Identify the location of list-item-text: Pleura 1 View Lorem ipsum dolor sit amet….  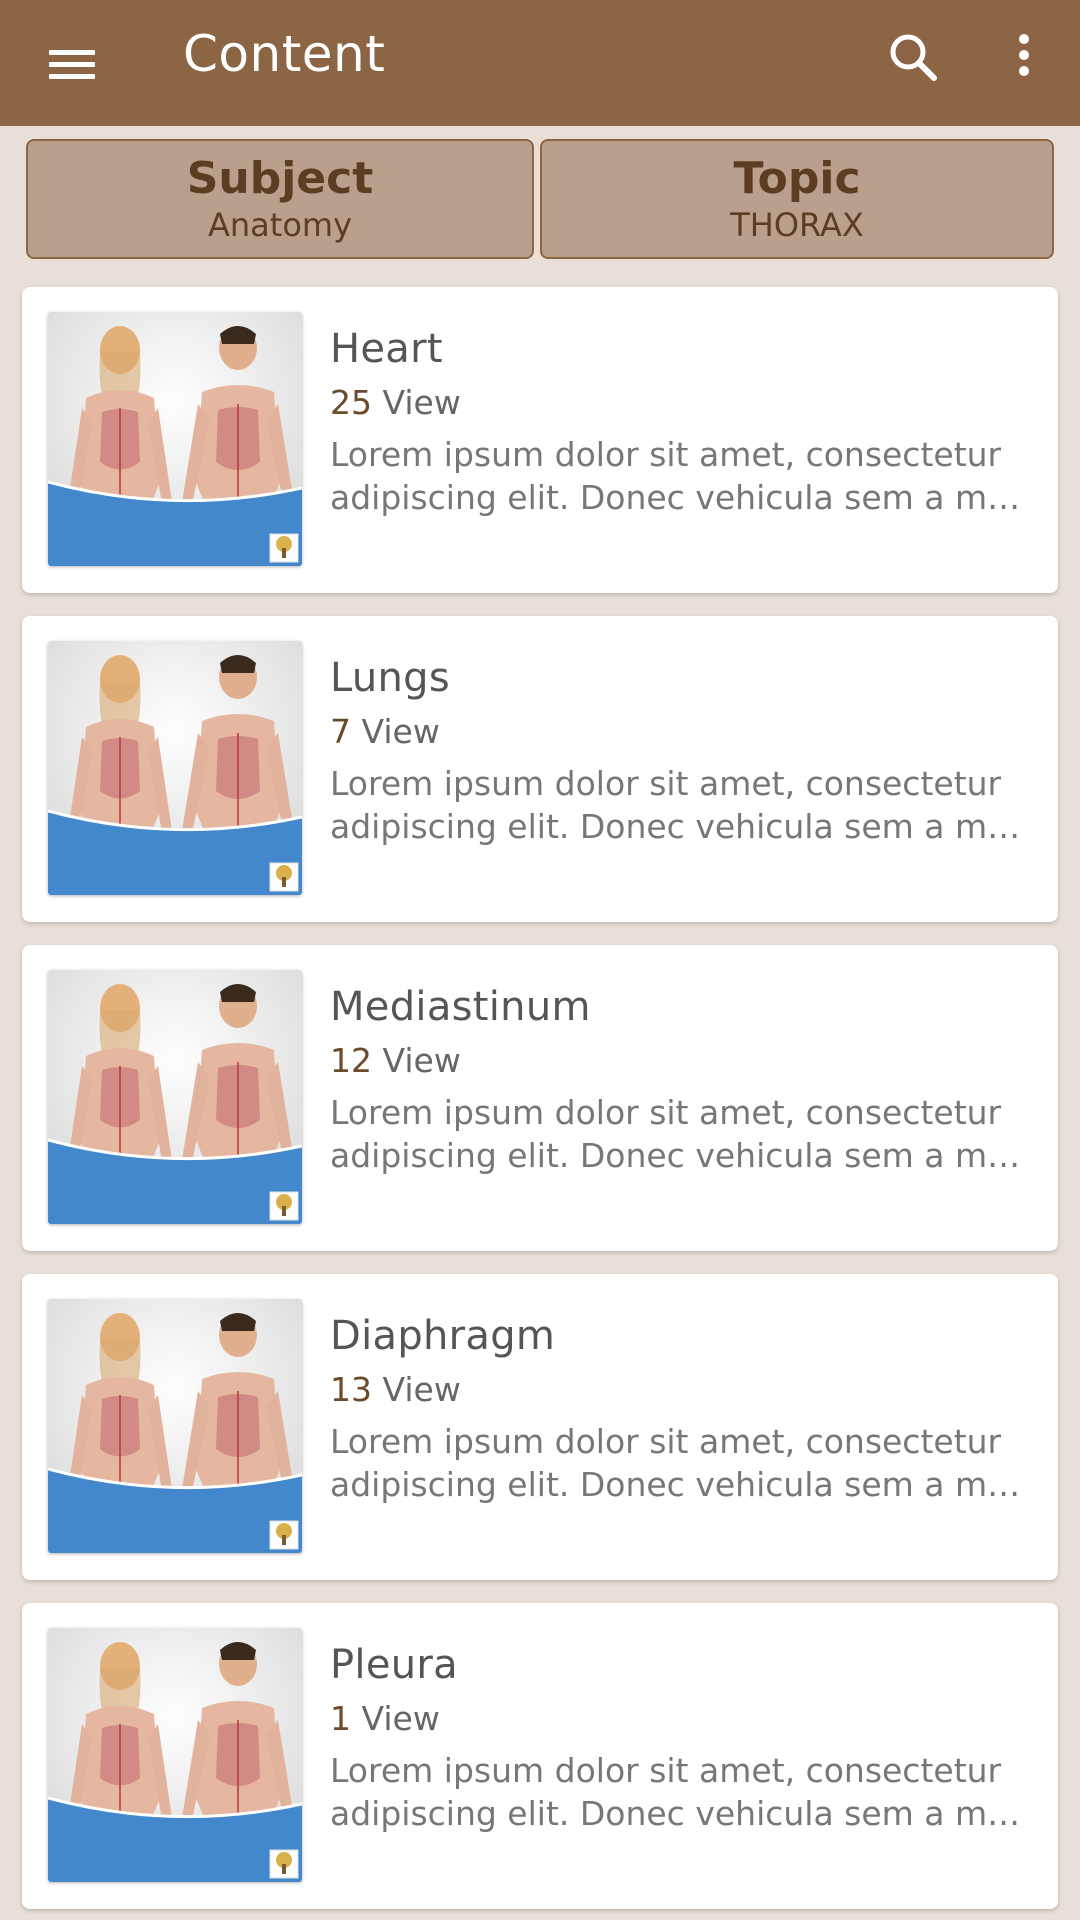
(680, 1737).